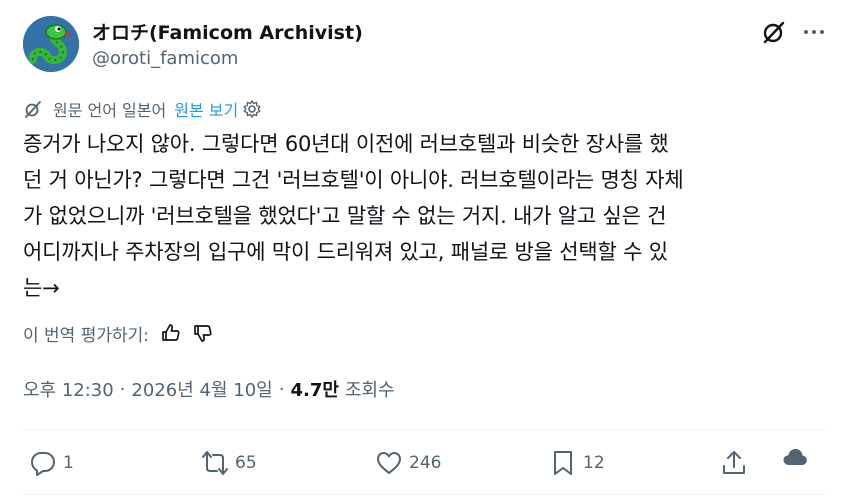 The image size is (850, 497). I want to click on repost-button: 65, so click(229, 463).